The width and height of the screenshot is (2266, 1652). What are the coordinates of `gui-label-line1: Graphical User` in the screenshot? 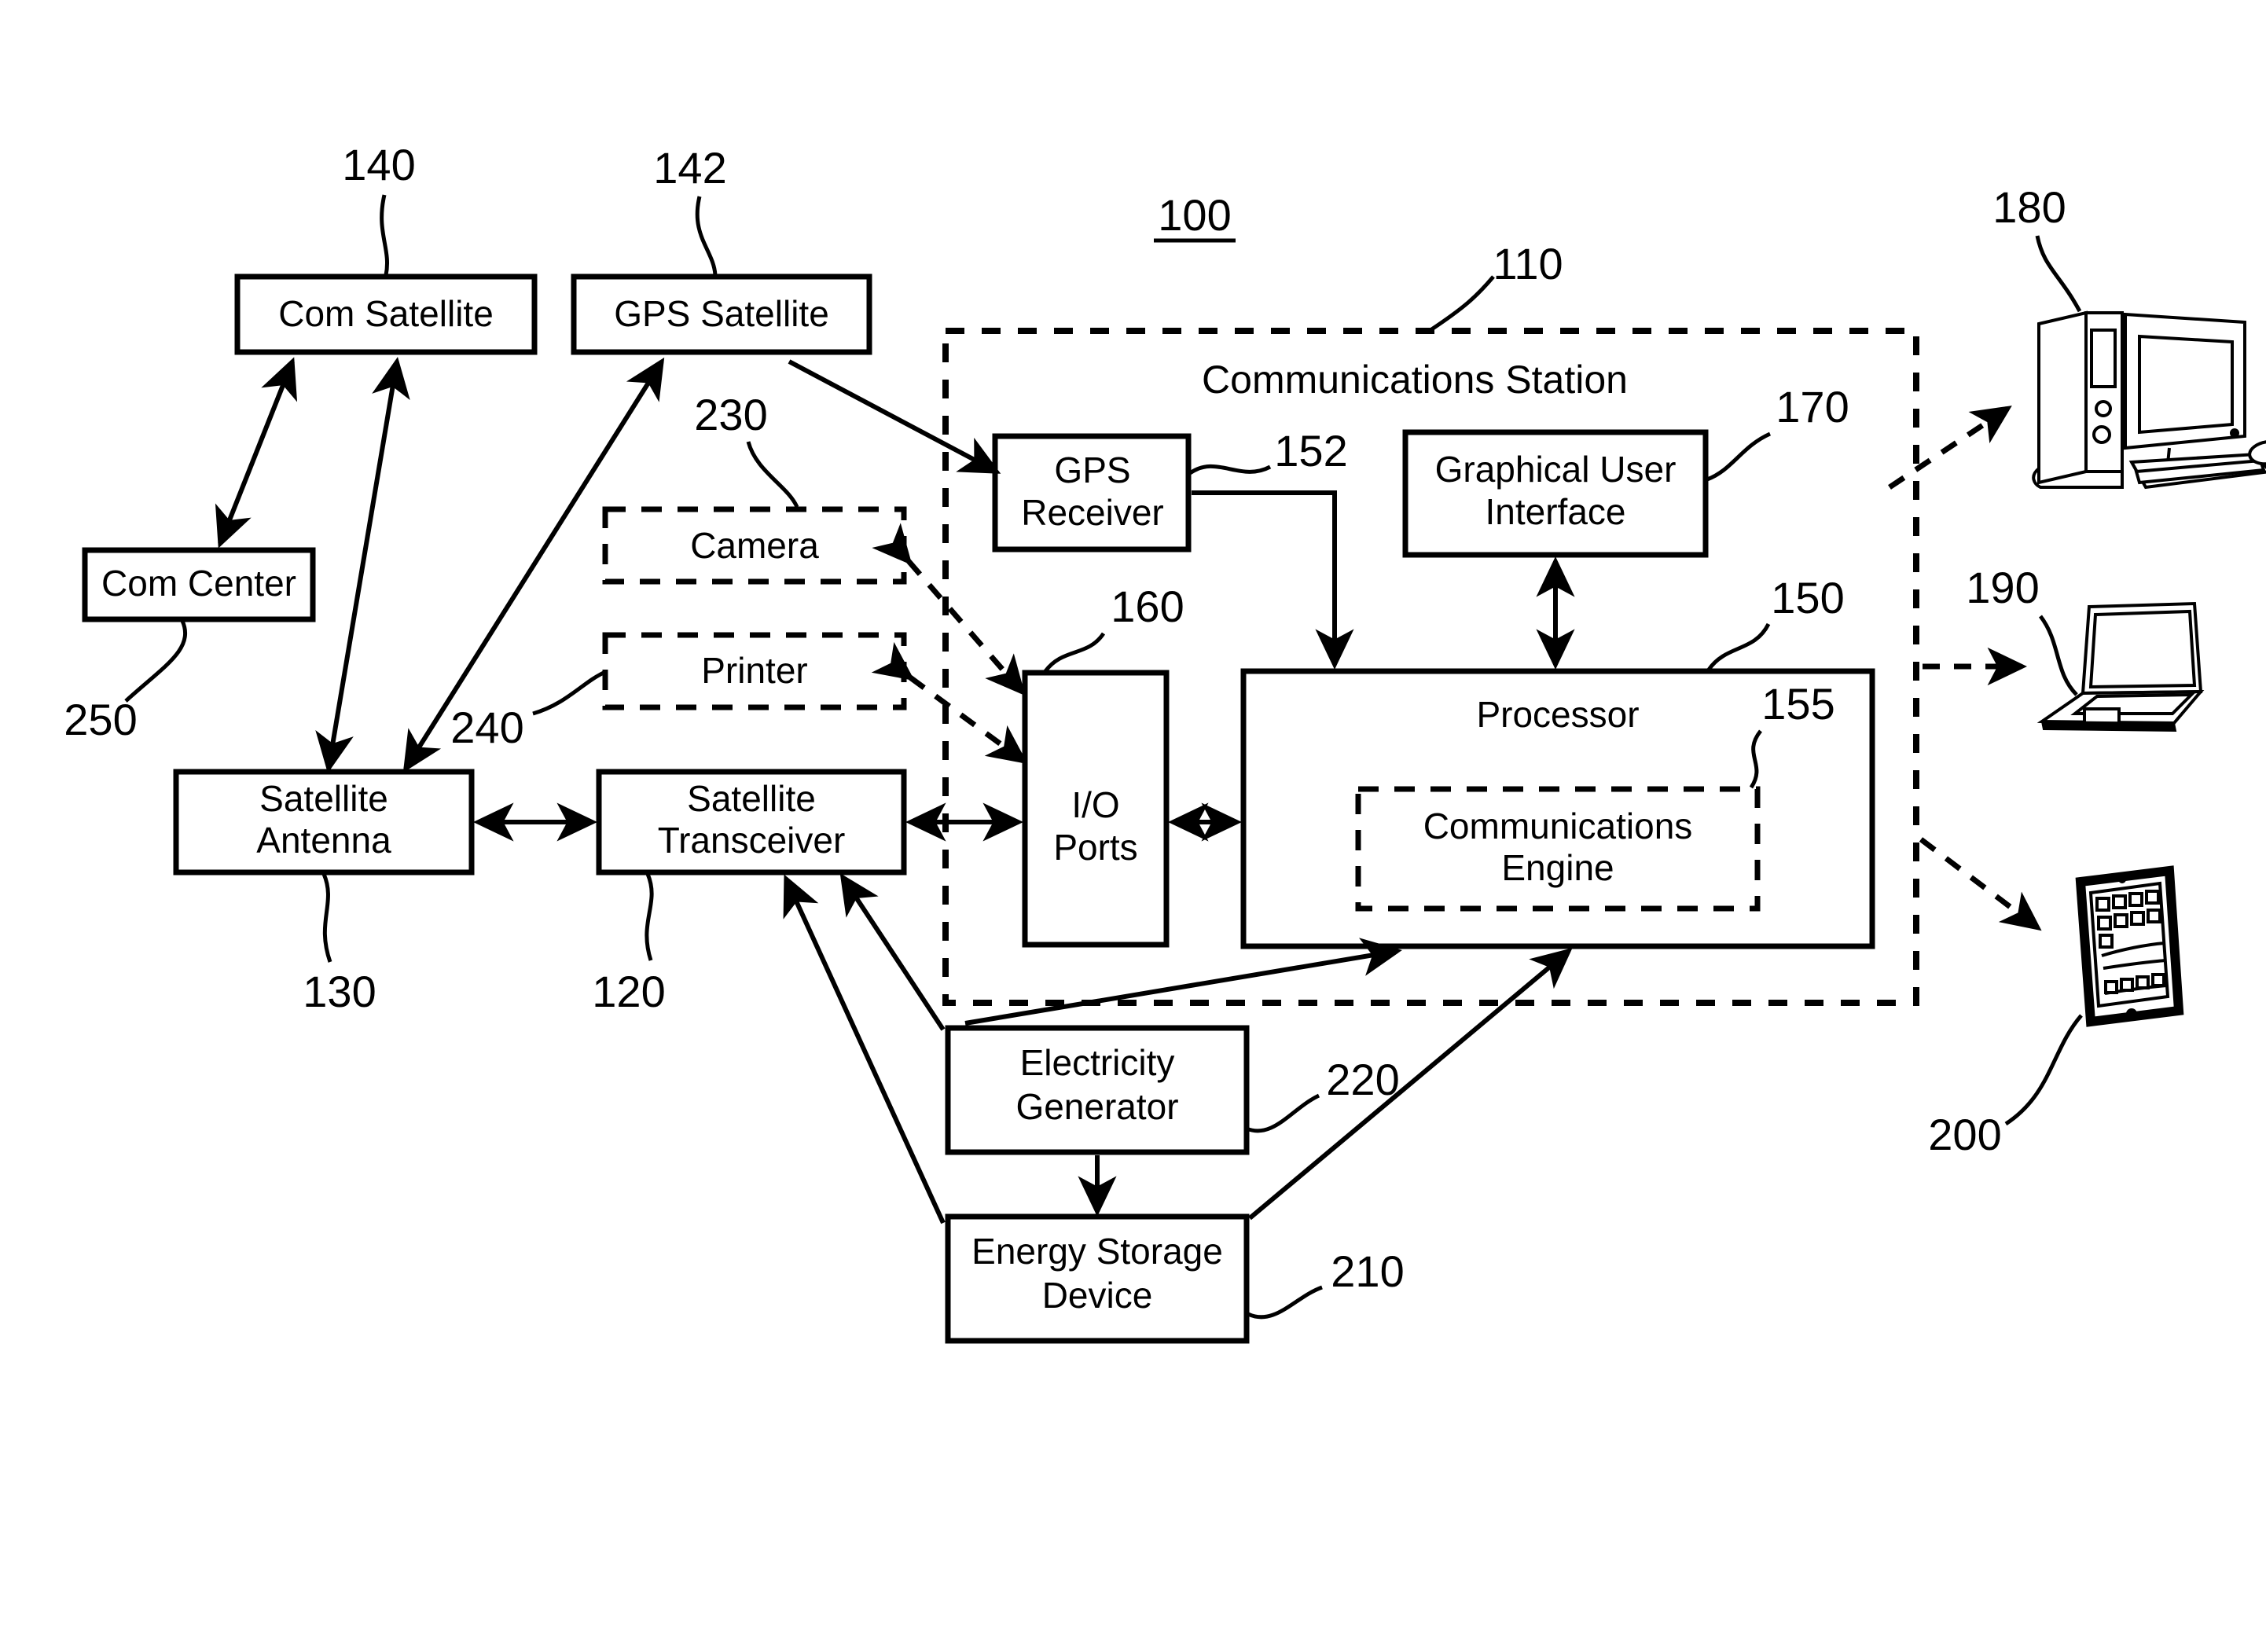 It's located at (1556, 470).